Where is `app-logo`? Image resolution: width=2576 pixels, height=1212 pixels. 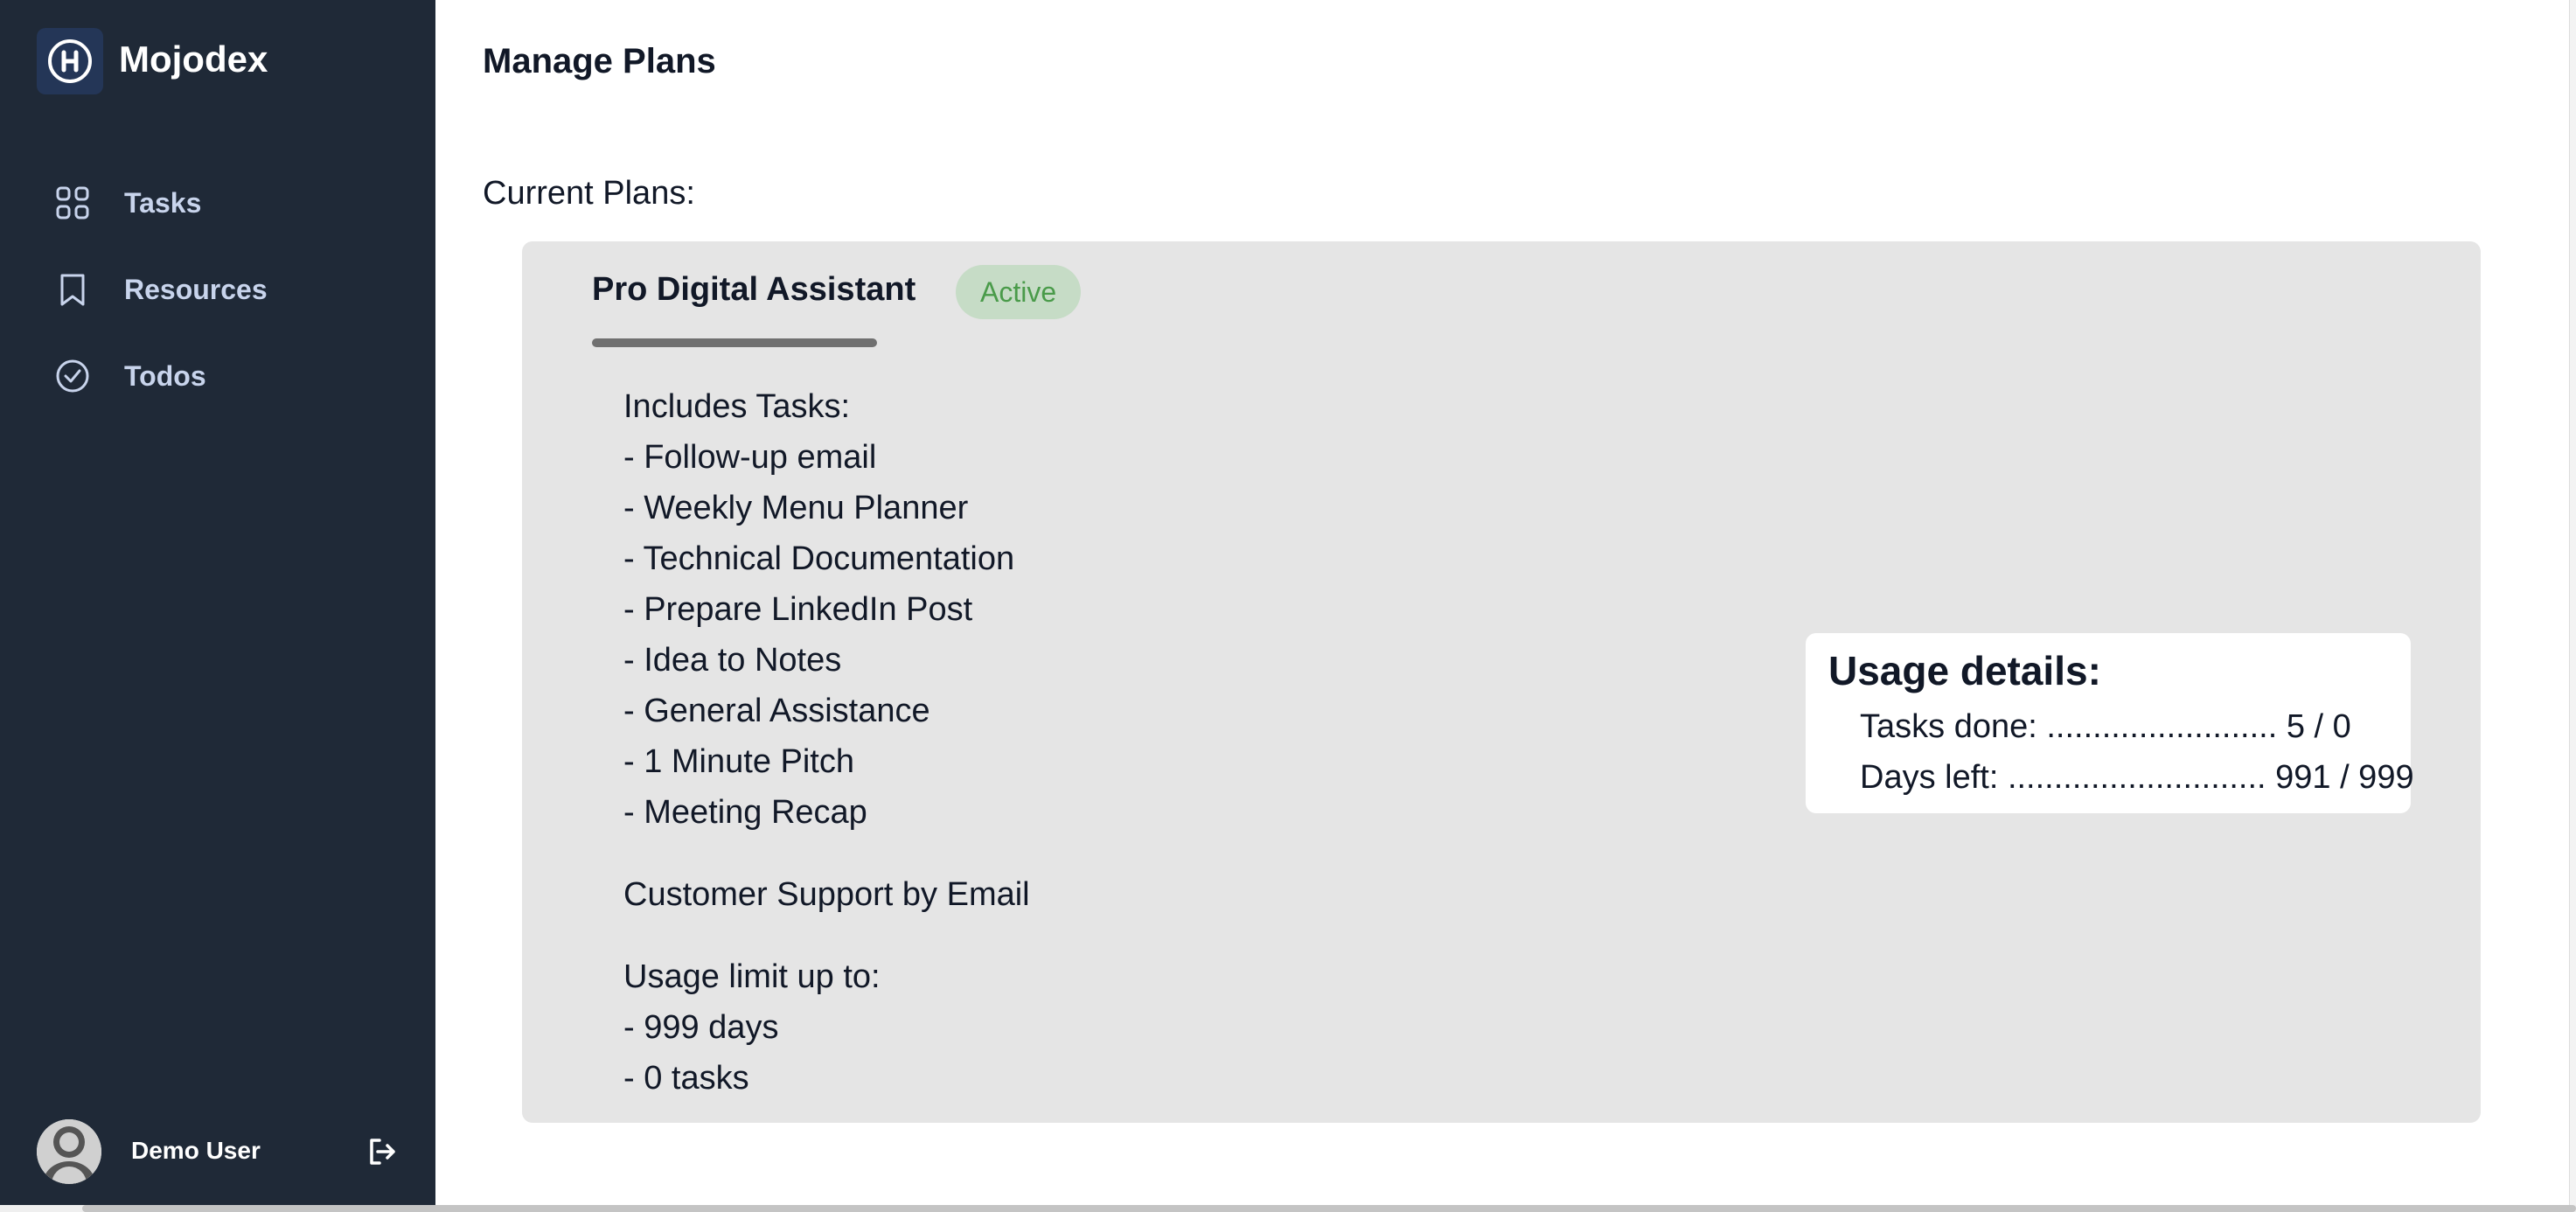 app-logo is located at coordinates (70, 61).